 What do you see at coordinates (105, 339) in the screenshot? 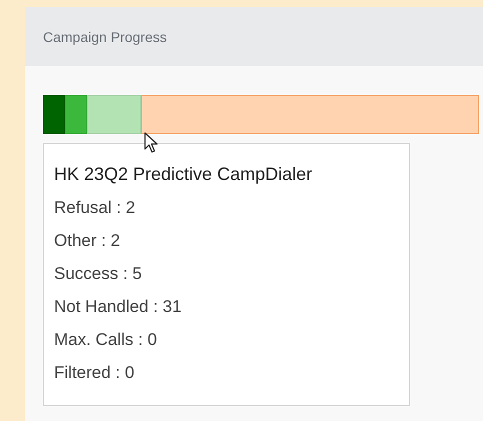
I see `tooltip-line: Max. Calls : 0` at bounding box center [105, 339].